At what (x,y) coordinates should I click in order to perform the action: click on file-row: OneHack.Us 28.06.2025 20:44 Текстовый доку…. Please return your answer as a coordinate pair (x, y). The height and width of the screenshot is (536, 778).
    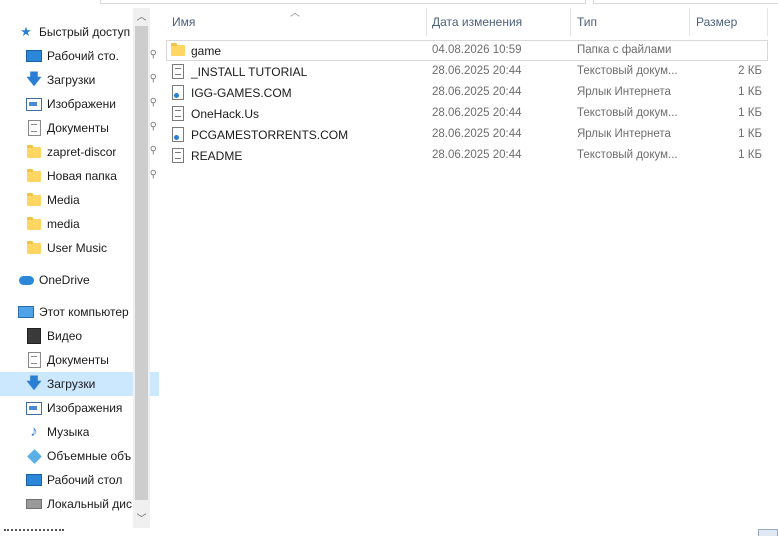
    Looking at the image, I should click on (472, 113).